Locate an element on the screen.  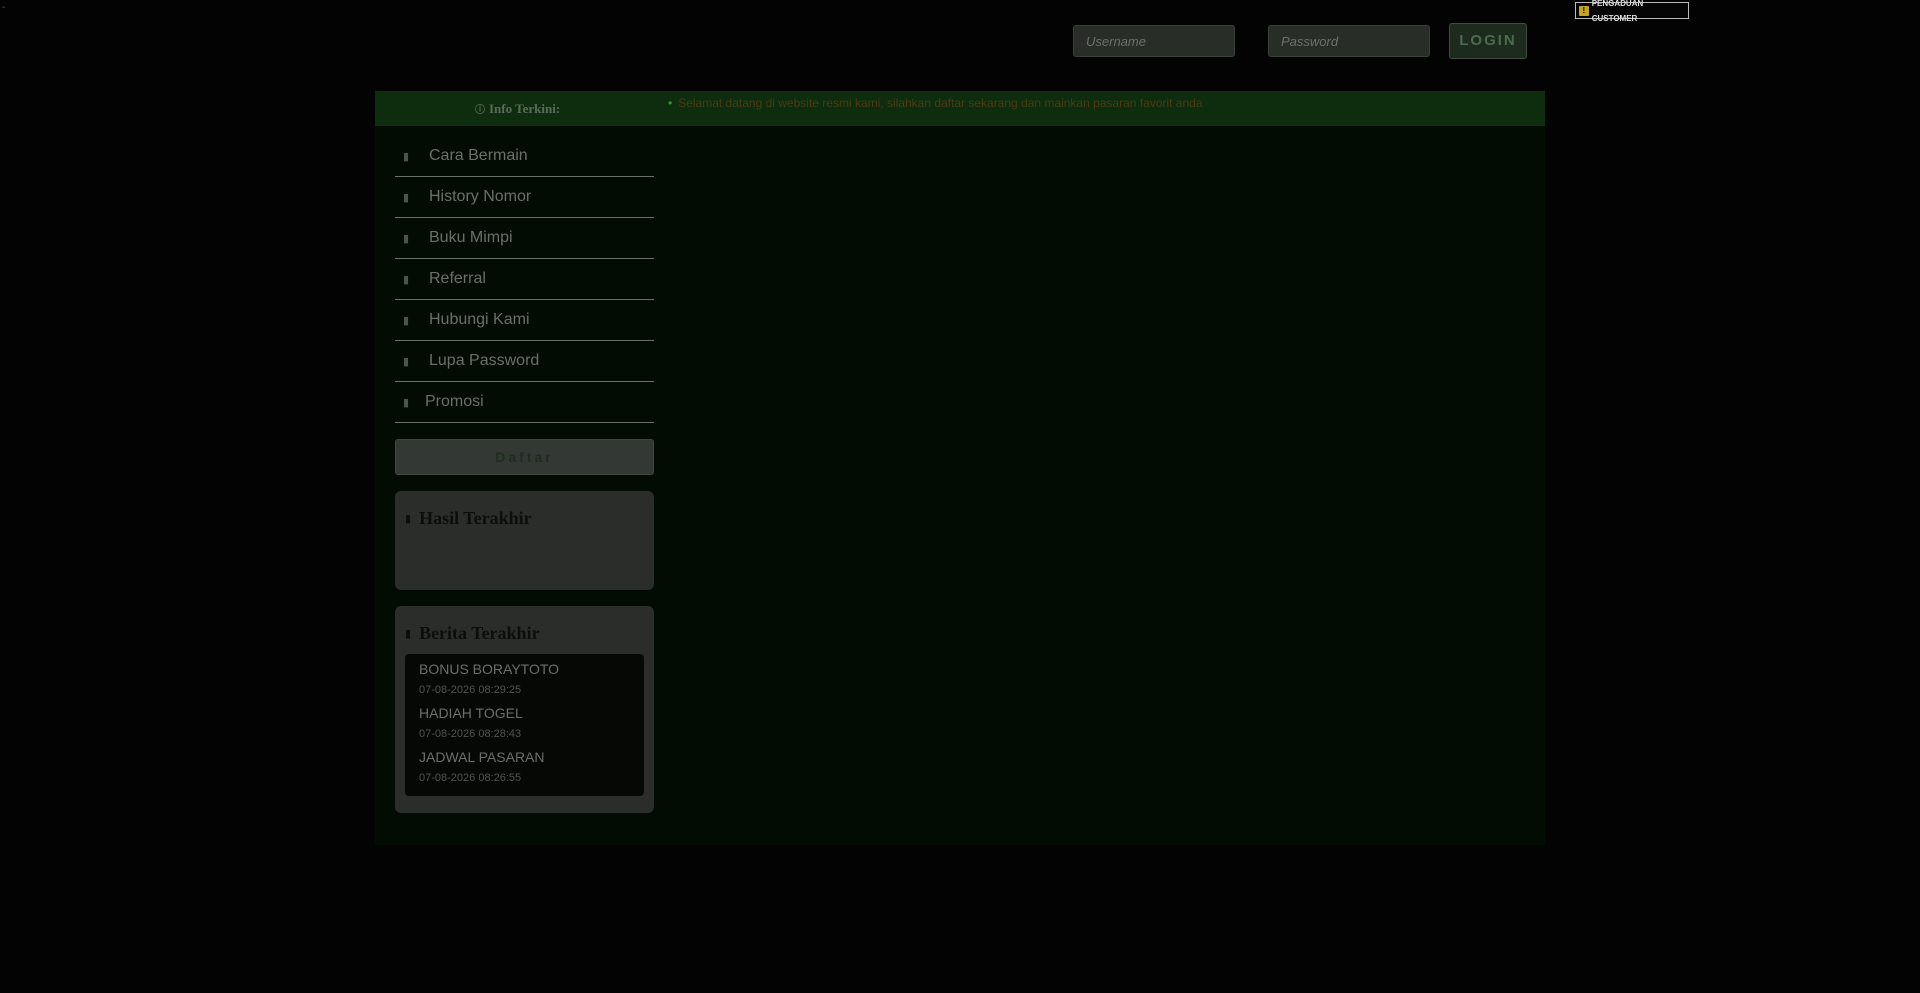
sidebar-item-buku-mimpi: ▮ Buku Mimpi is located at coordinates (524, 238).